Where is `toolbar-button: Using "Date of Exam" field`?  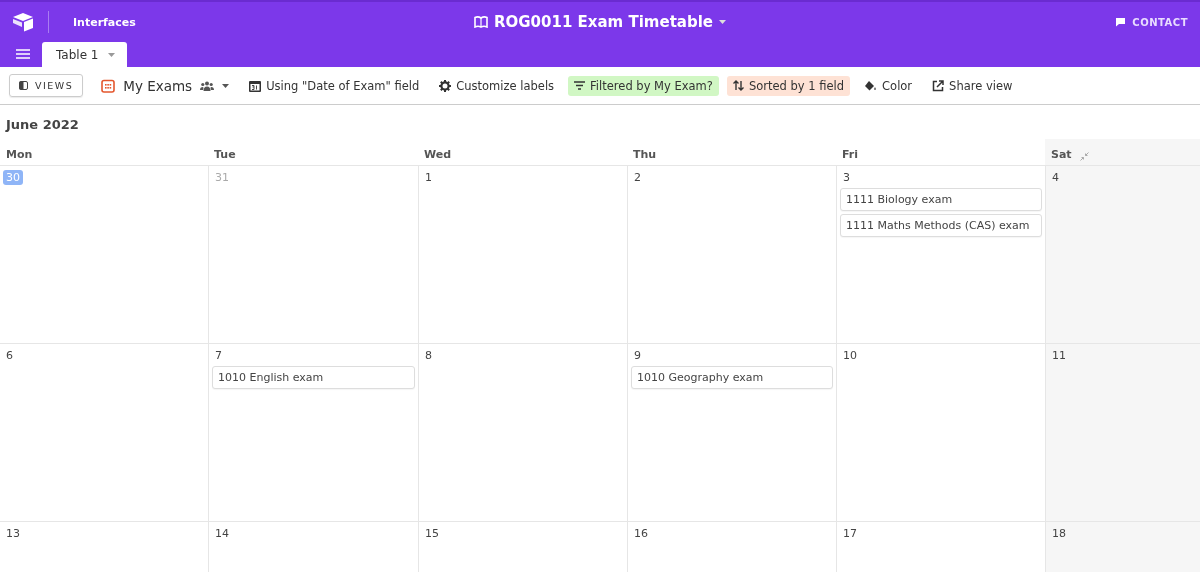
toolbar-button: Using "Date of Exam" field is located at coordinates (334, 85).